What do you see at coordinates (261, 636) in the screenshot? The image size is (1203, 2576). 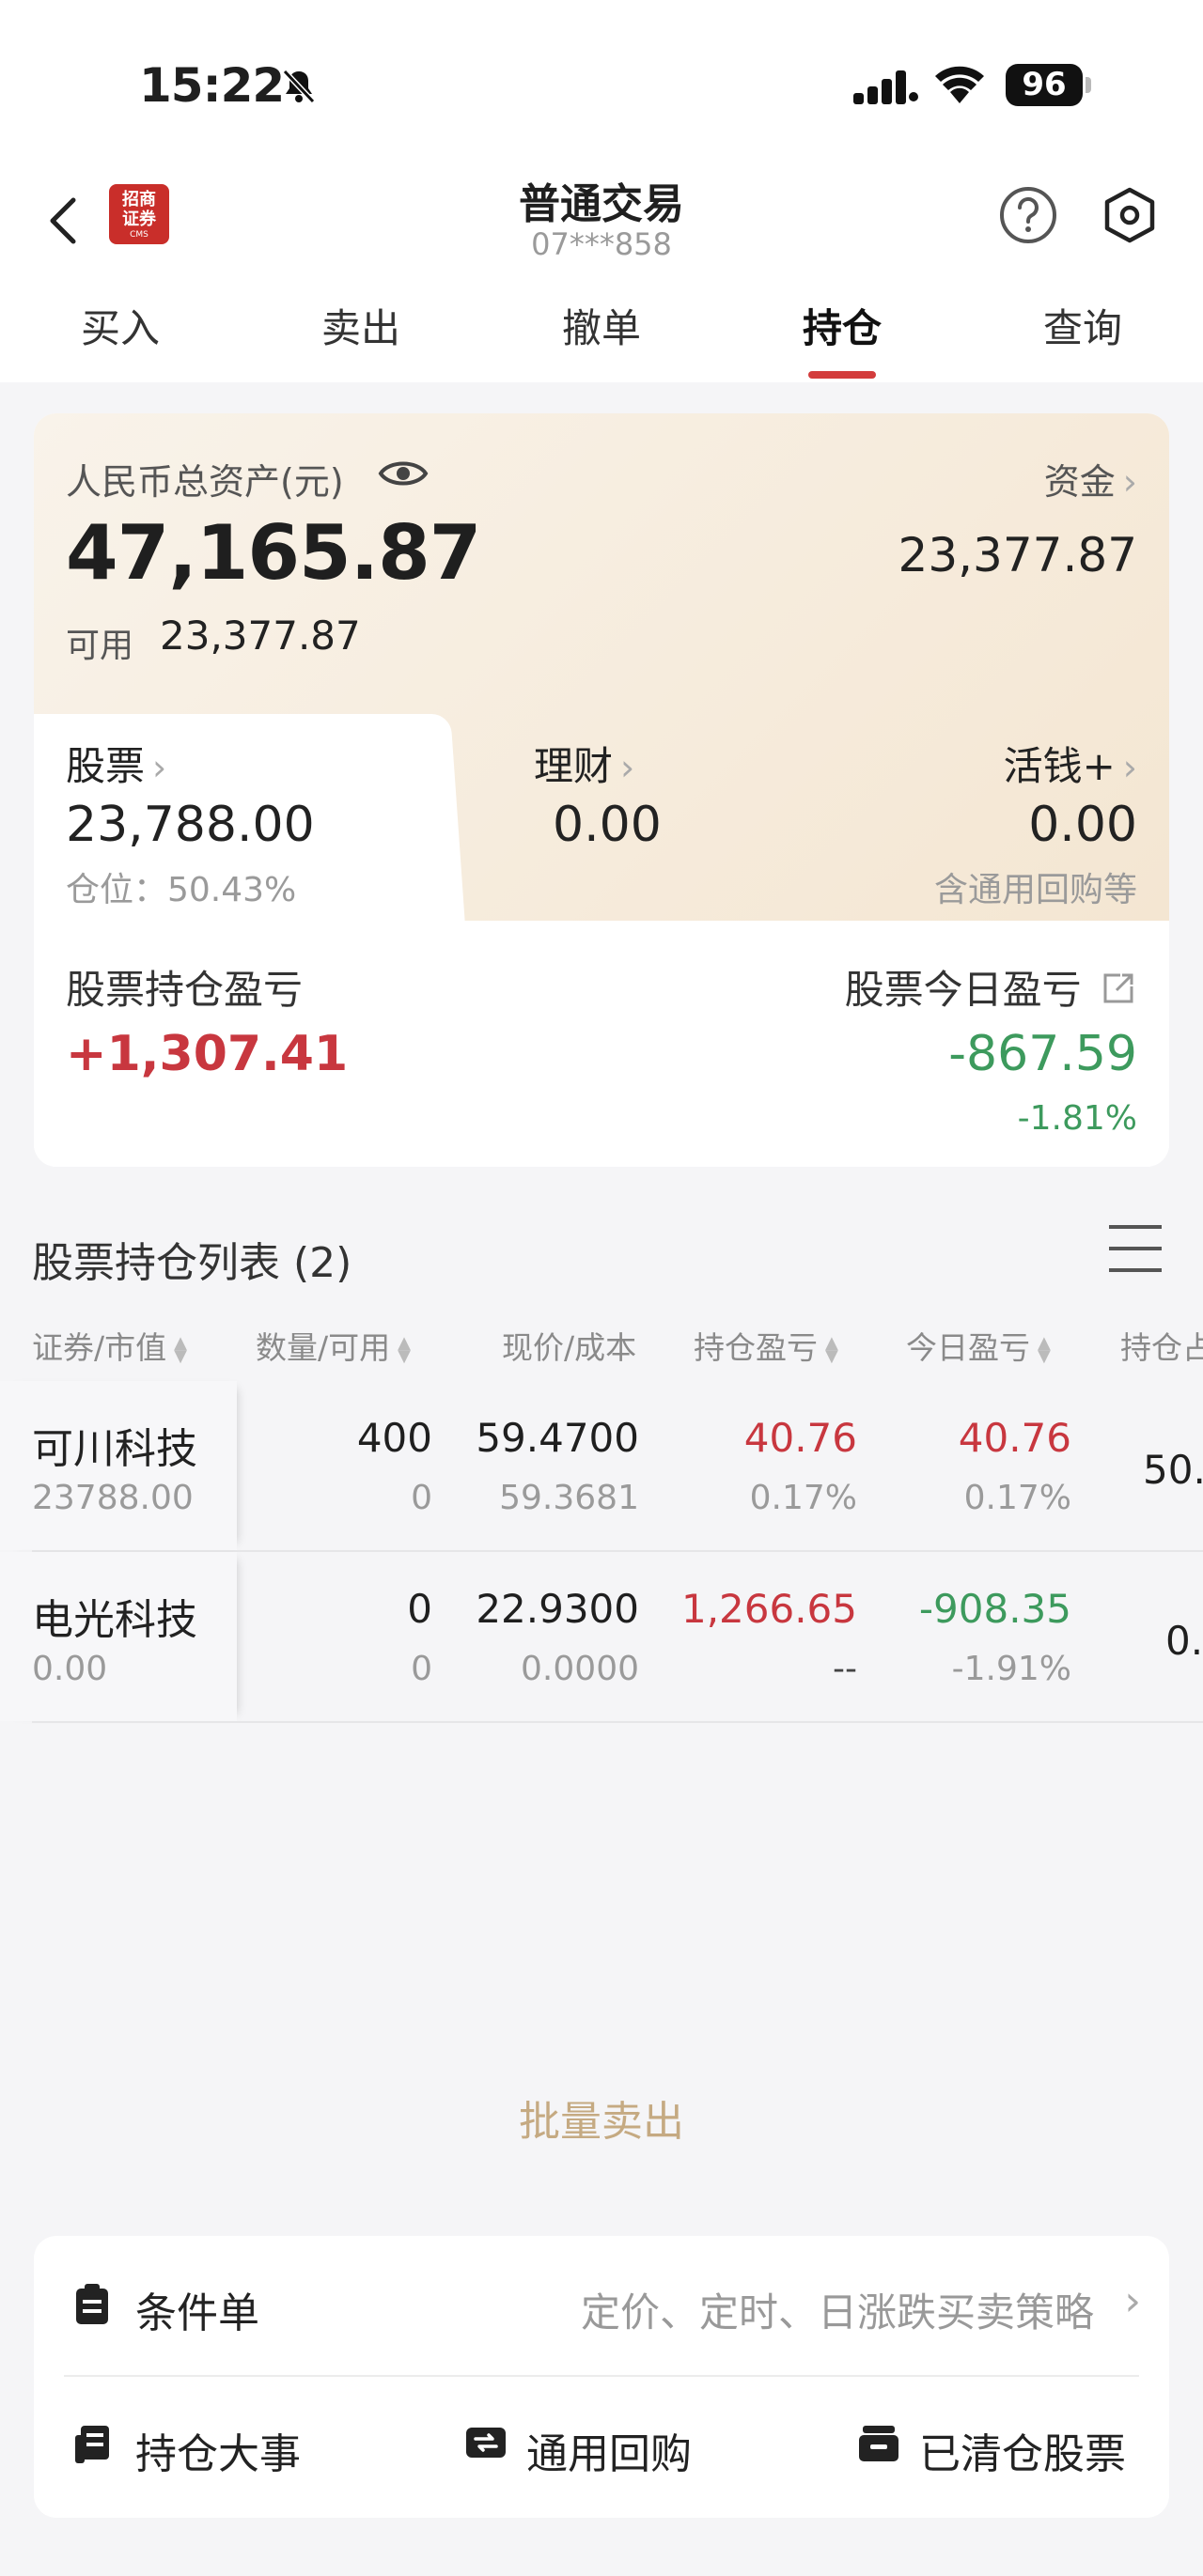 I see `available-value: 23,377.87` at bounding box center [261, 636].